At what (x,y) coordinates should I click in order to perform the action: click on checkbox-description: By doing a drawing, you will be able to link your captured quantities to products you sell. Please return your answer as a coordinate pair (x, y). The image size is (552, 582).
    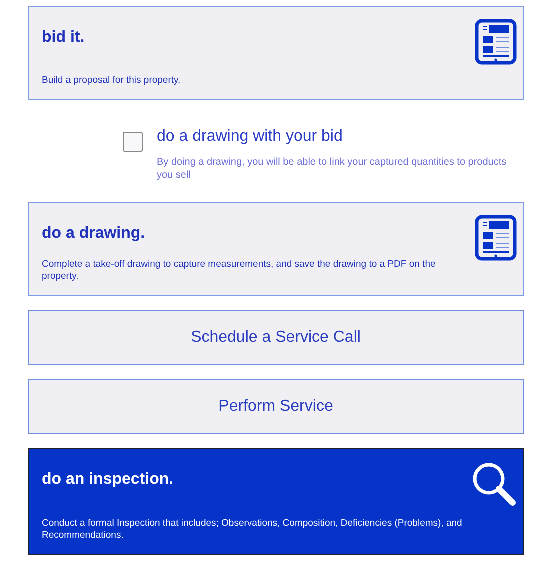
    Looking at the image, I should click on (332, 169).